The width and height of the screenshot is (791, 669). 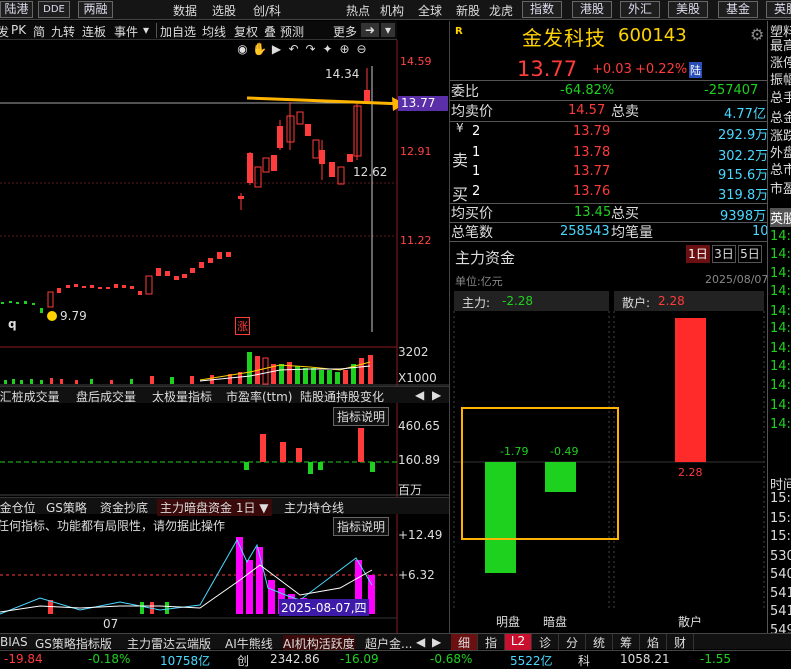 What do you see at coordinates (661, 69) in the screenshot?
I see `stock-change-pct: +0.22%` at bounding box center [661, 69].